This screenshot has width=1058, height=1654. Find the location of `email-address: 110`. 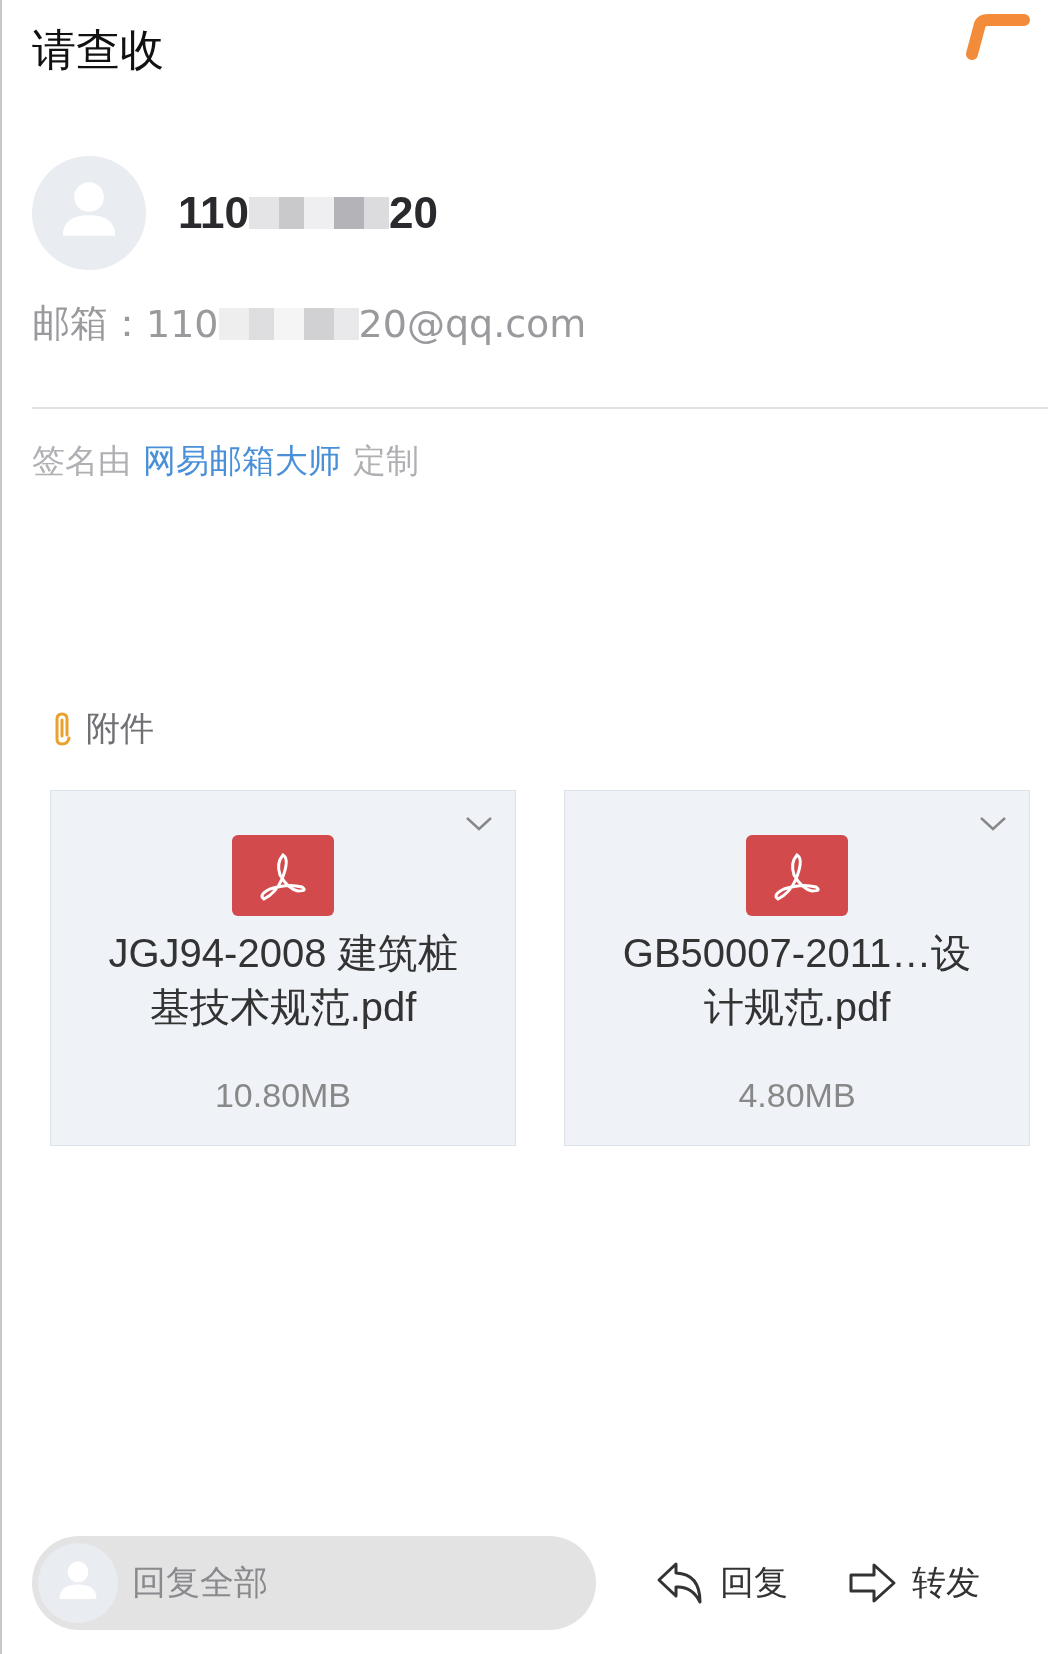

email-address: 110 is located at coordinates (182, 323).